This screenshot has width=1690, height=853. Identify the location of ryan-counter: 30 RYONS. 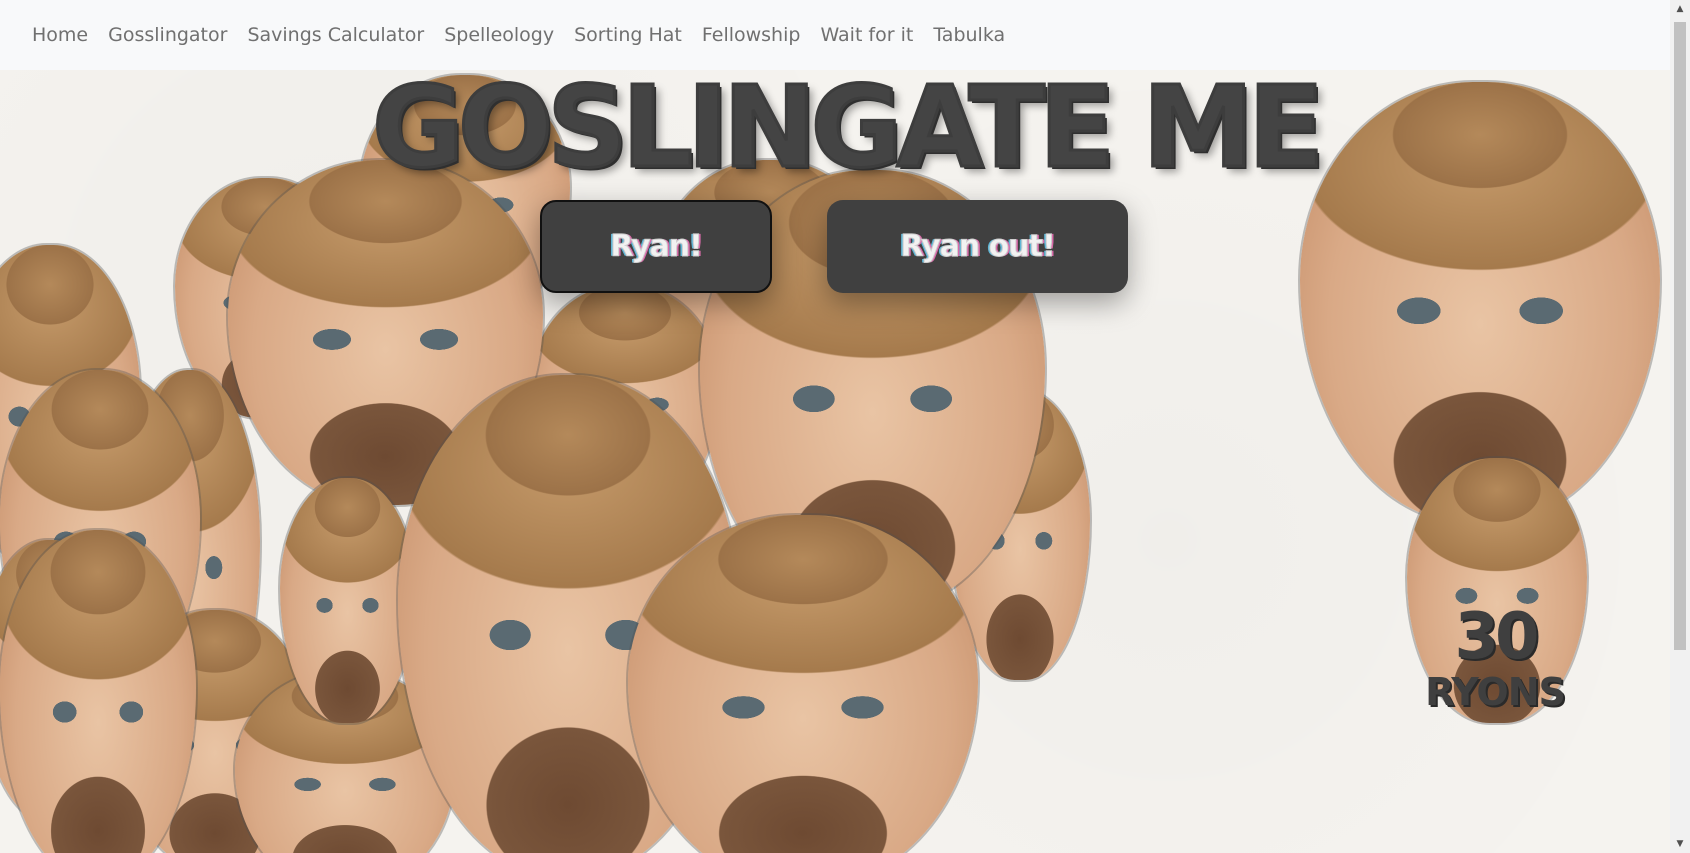
(1495, 658).